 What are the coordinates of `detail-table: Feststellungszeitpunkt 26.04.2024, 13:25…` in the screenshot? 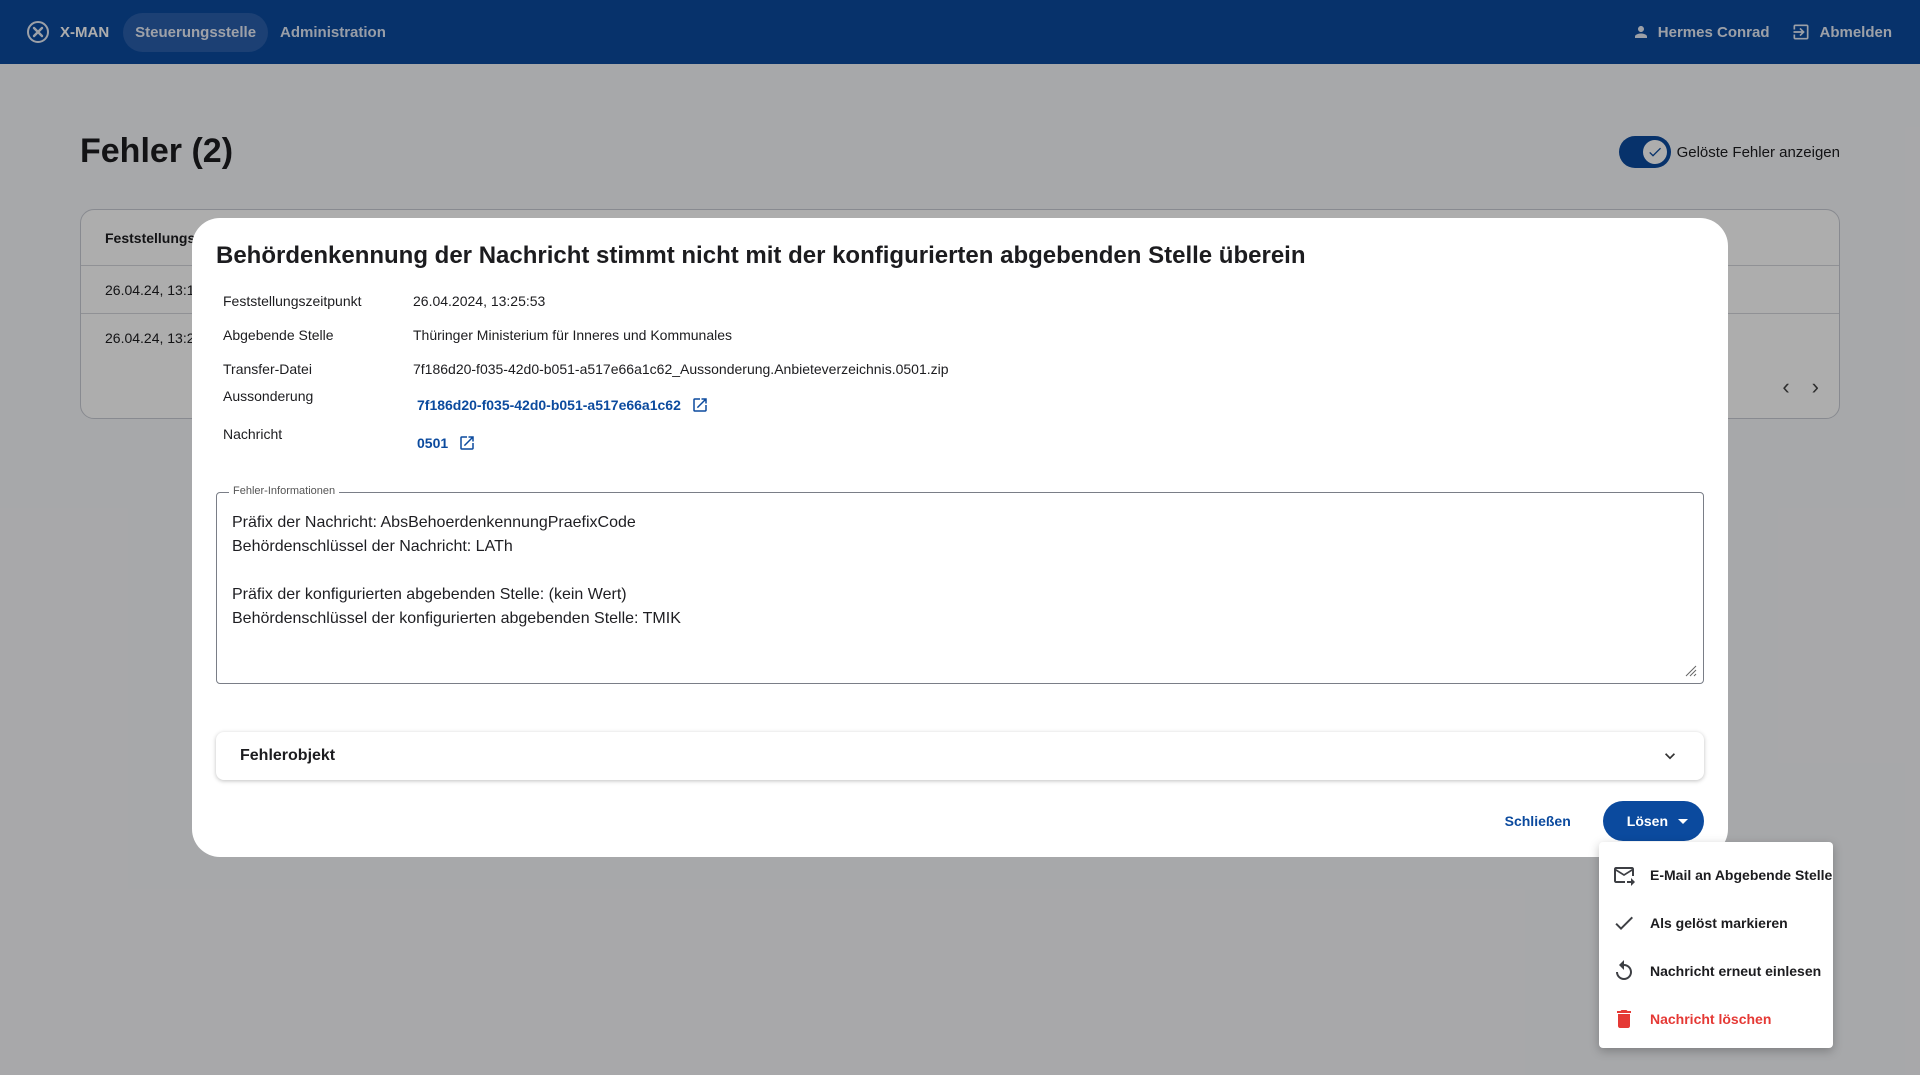 It's located at (960, 373).